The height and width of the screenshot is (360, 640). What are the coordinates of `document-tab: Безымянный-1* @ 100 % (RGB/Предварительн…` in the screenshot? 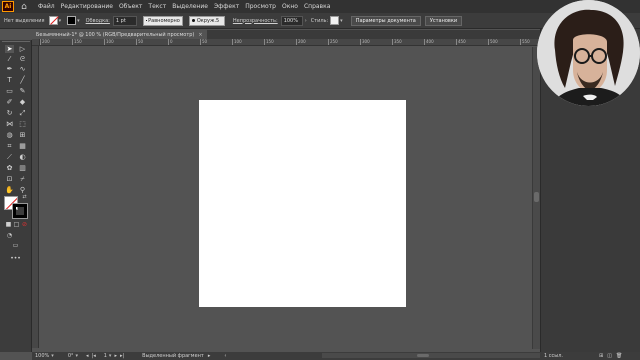 It's located at (119, 34).